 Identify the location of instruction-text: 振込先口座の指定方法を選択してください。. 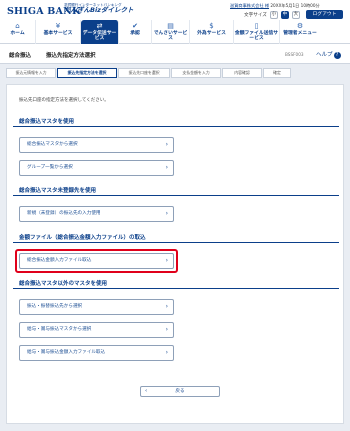
(64, 100).